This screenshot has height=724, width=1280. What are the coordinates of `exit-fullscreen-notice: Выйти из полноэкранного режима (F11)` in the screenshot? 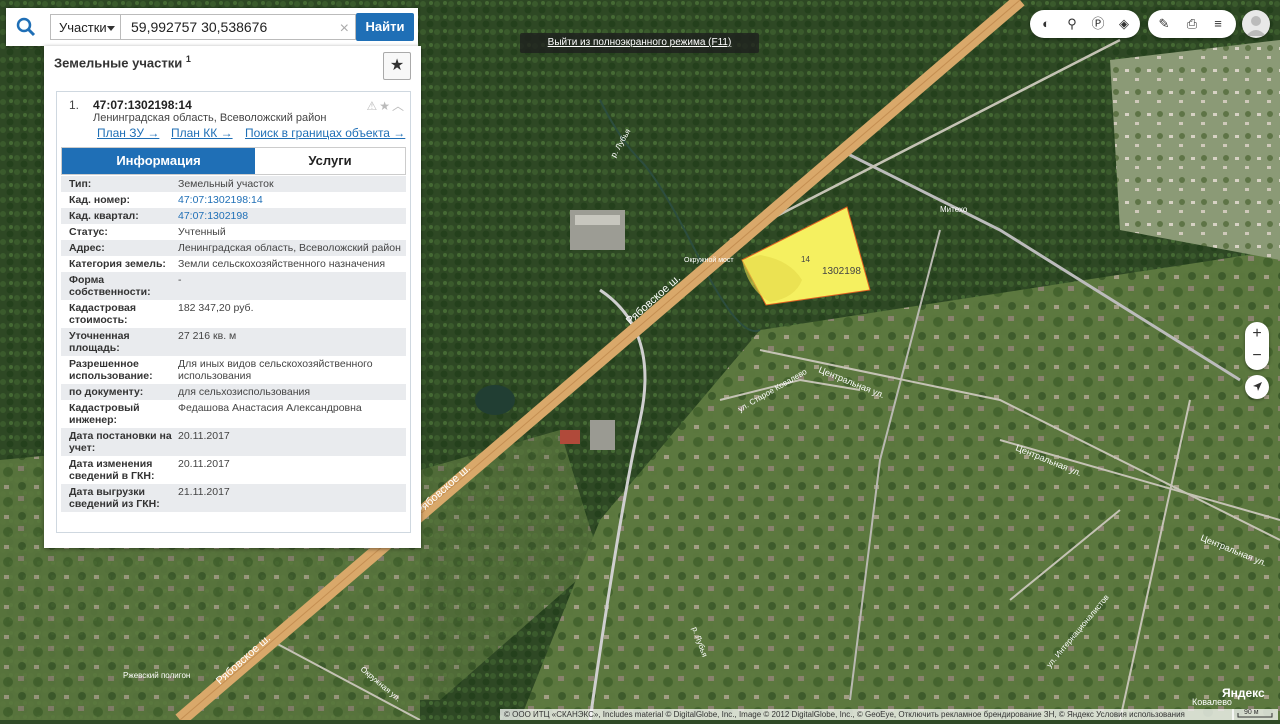 It's located at (639, 43).